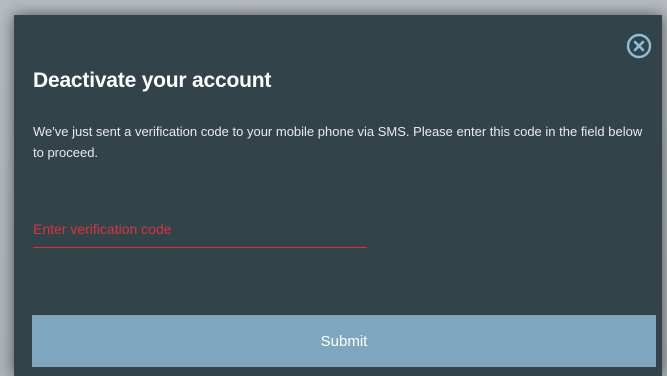  Describe the element at coordinates (344, 341) in the screenshot. I see `submit-button: Submit` at that location.